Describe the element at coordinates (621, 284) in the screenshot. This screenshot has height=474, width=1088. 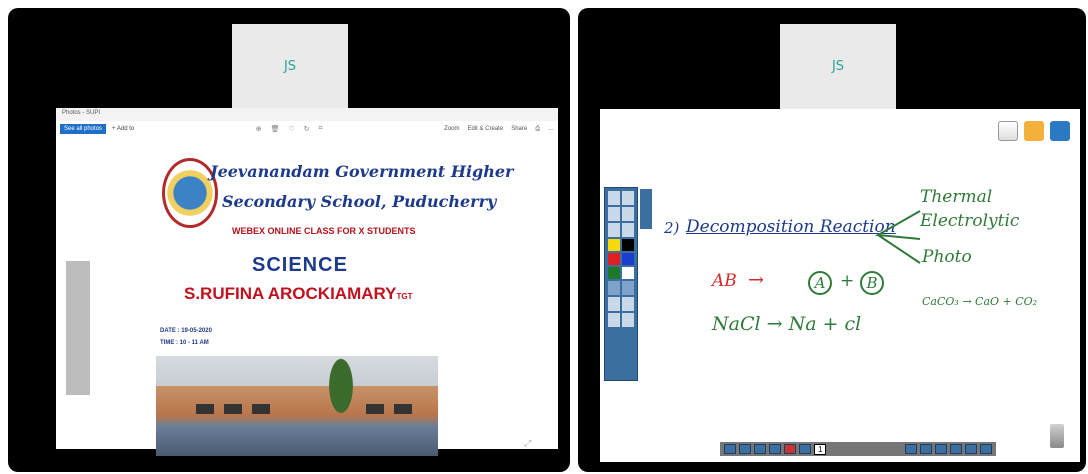
I see `drawing-tool-palette` at that location.